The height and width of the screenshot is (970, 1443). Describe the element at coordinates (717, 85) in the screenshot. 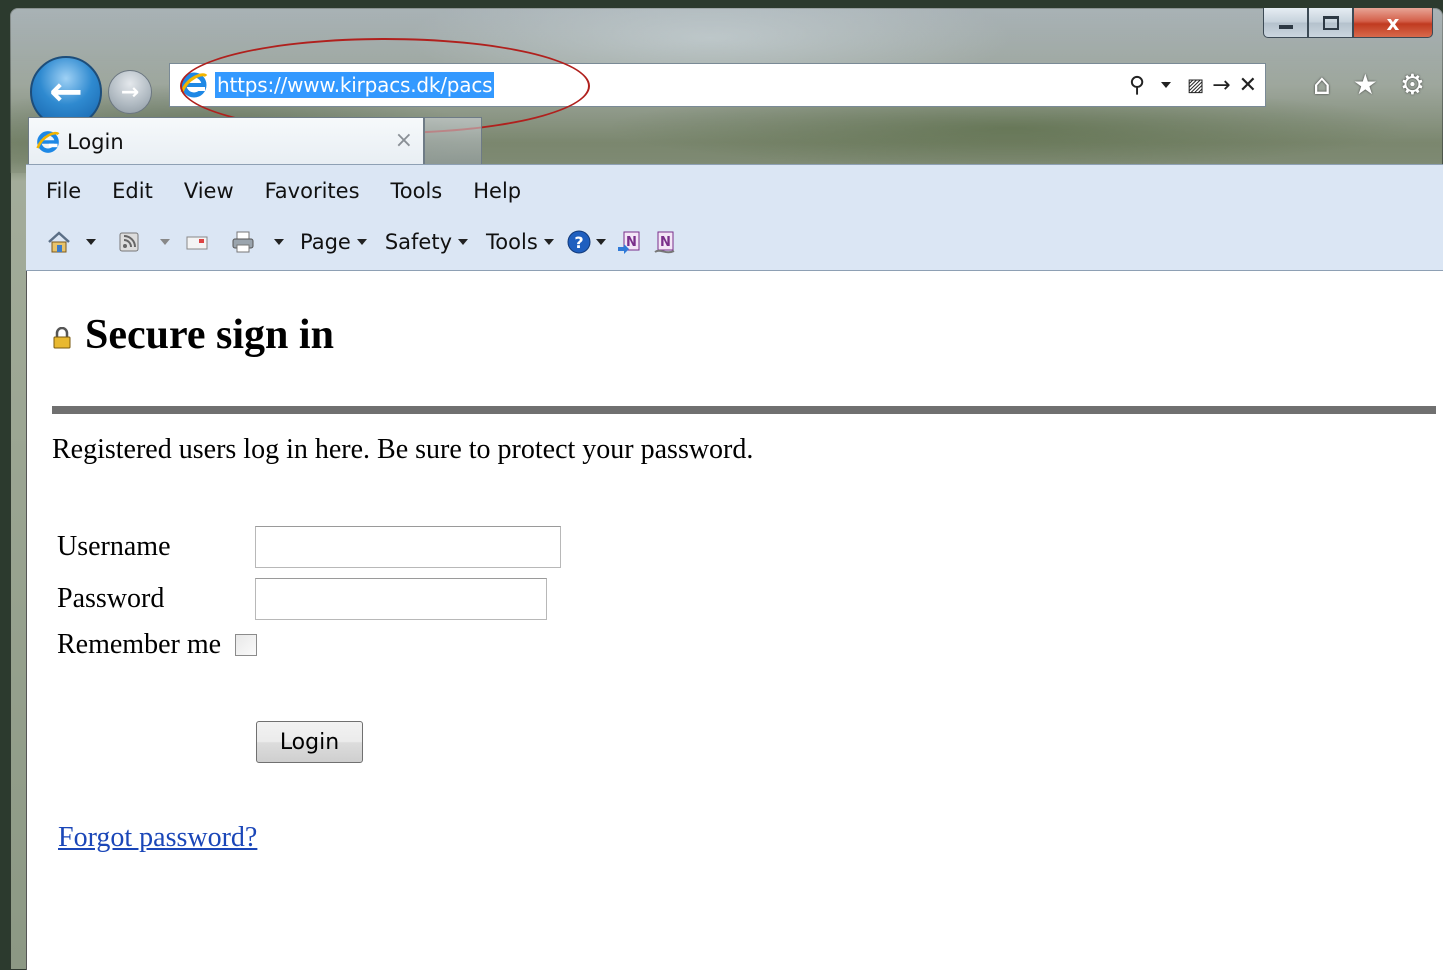

I see `address-bar: https://www.kirpacs.dk/pacs ⚲ ▨ → ✕` at that location.